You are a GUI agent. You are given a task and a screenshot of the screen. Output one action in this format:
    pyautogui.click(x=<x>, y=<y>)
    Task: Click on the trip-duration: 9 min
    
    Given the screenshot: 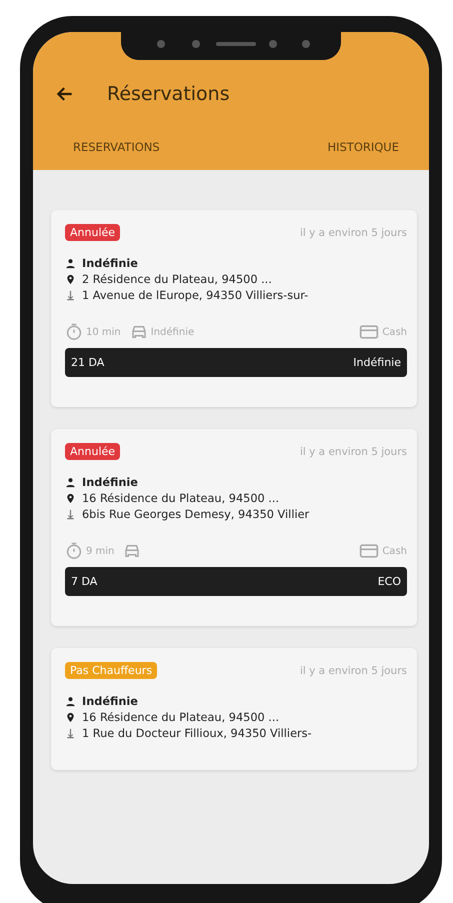 What is the action you would take?
    pyautogui.click(x=100, y=551)
    